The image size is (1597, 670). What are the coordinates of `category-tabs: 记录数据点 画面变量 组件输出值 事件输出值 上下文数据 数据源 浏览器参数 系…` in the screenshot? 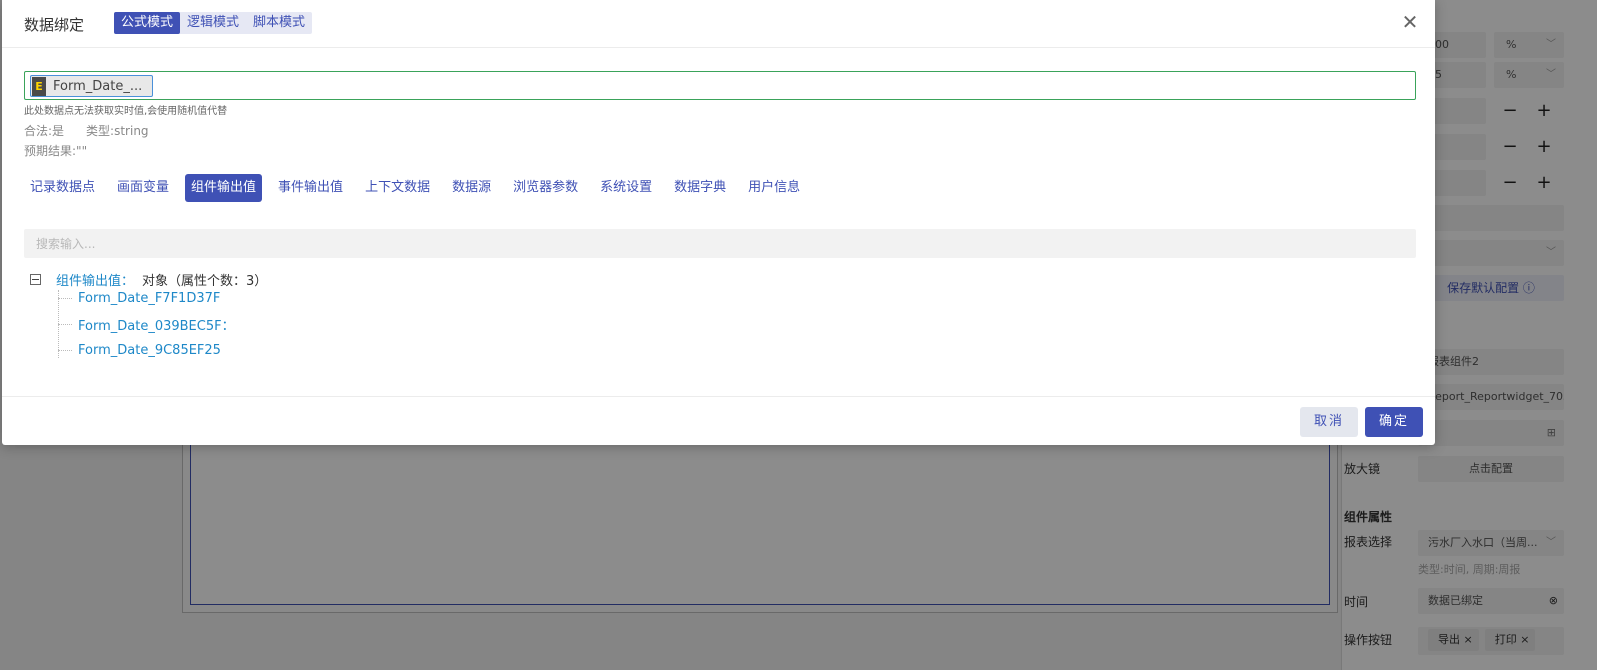 It's located at (420, 188).